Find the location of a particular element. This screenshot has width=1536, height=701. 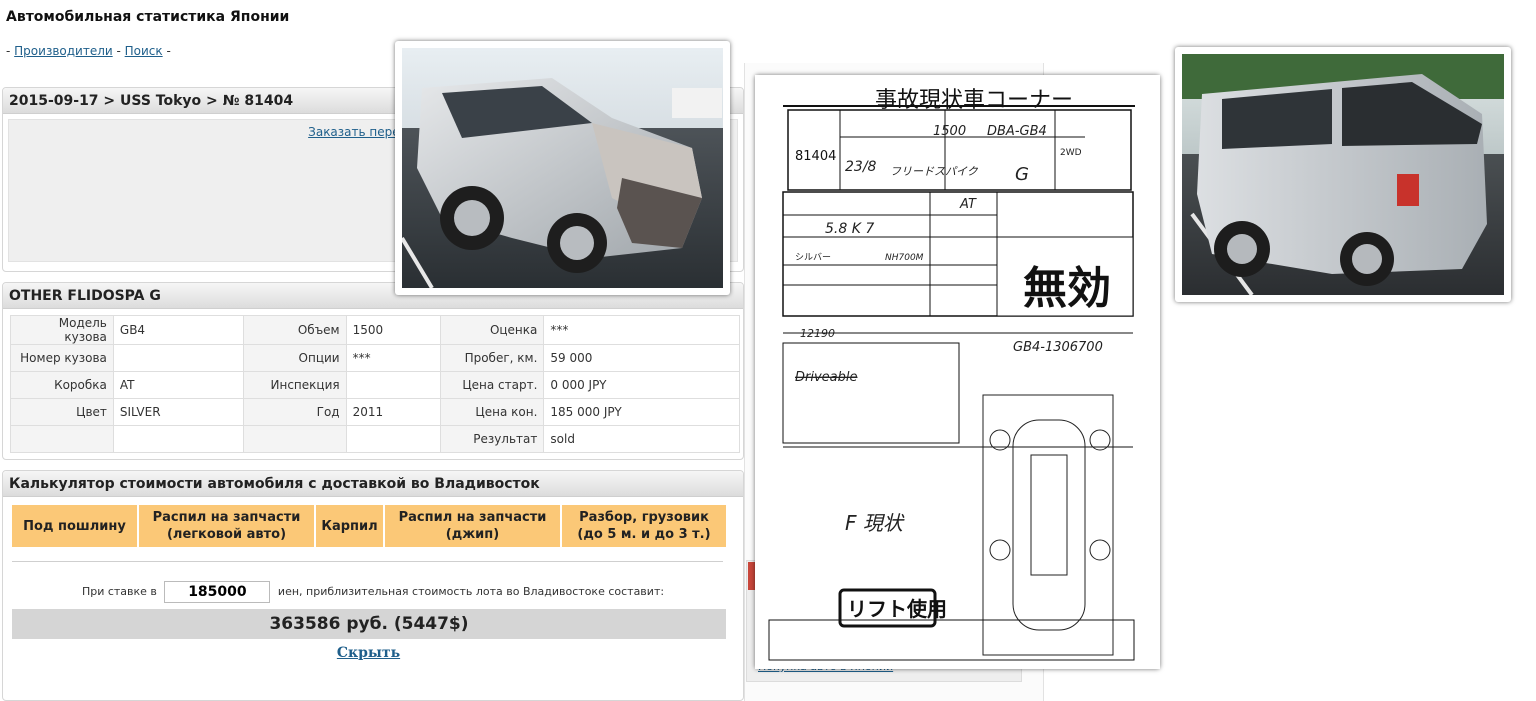

sheet-displacement: 1500 is located at coordinates (949, 131).